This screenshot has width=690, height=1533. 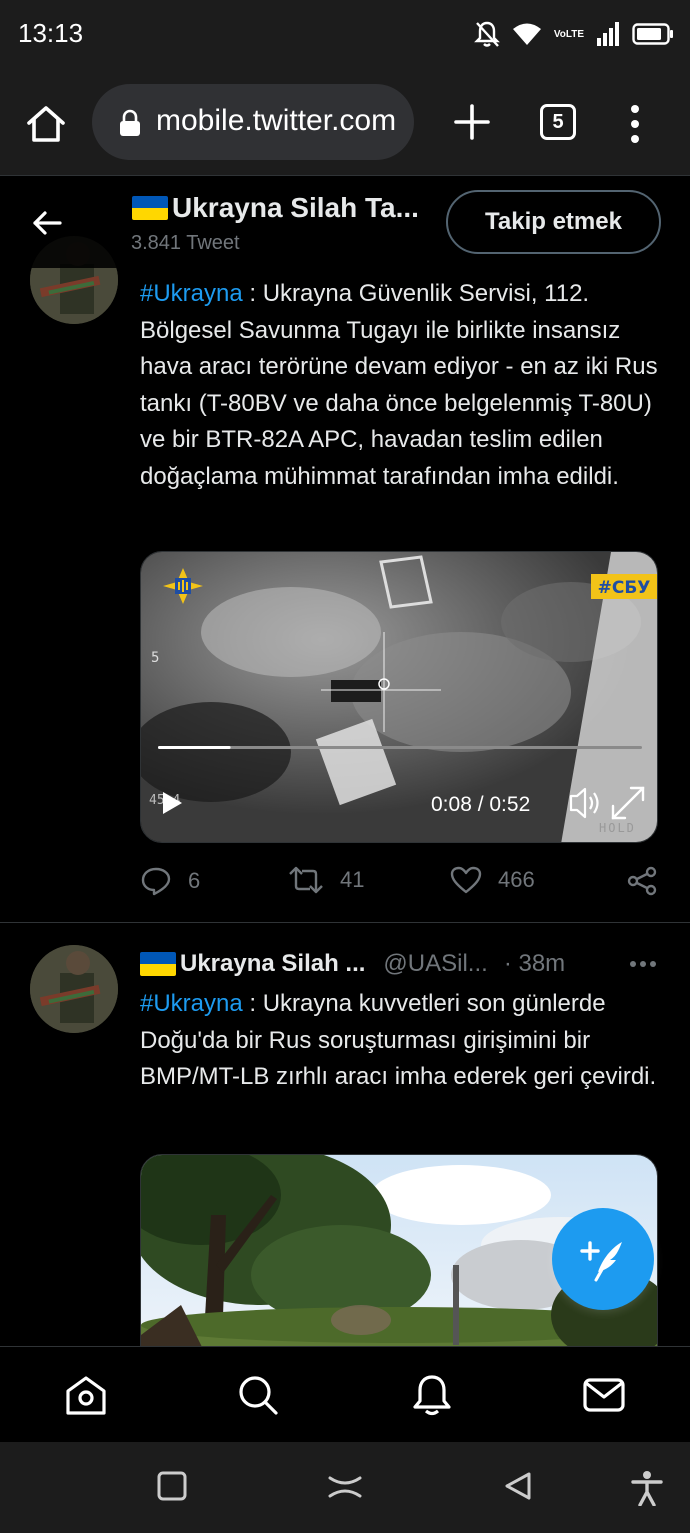 What do you see at coordinates (326, 880) in the screenshot?
I see `retweet-action: 41` at bounding box center [326, 880].